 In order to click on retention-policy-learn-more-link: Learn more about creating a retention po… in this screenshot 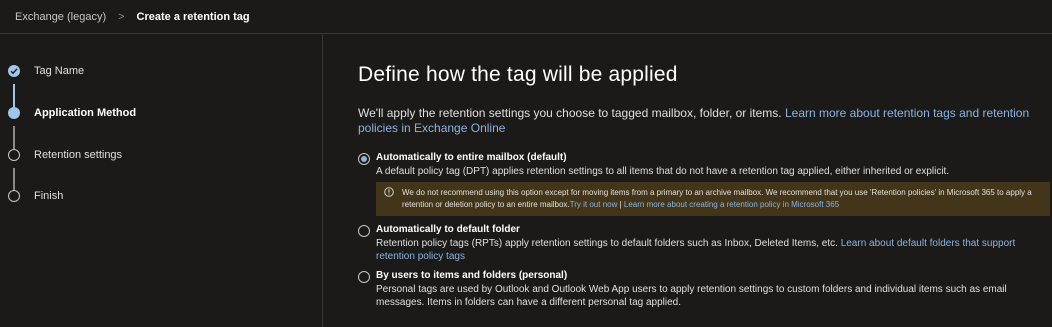, I will do `click(731, 204)`.